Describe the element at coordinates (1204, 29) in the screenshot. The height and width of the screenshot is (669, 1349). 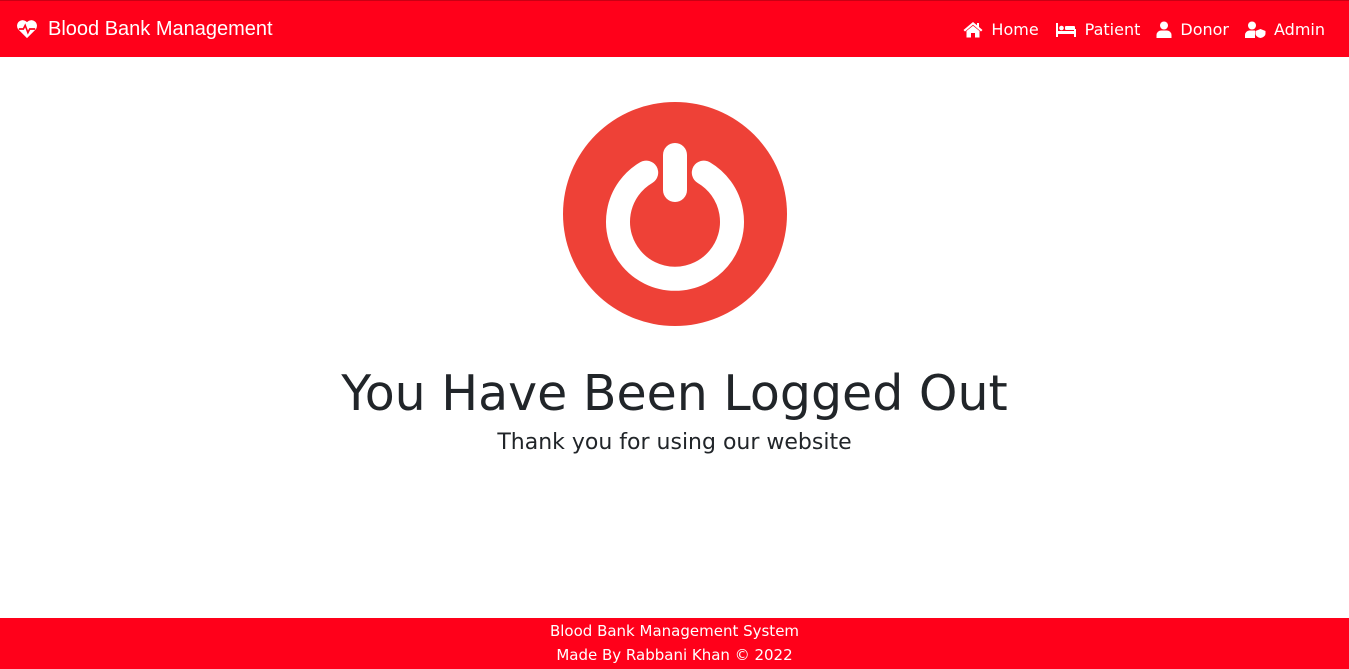
I see `nav-donor-label: Donor` at that location.